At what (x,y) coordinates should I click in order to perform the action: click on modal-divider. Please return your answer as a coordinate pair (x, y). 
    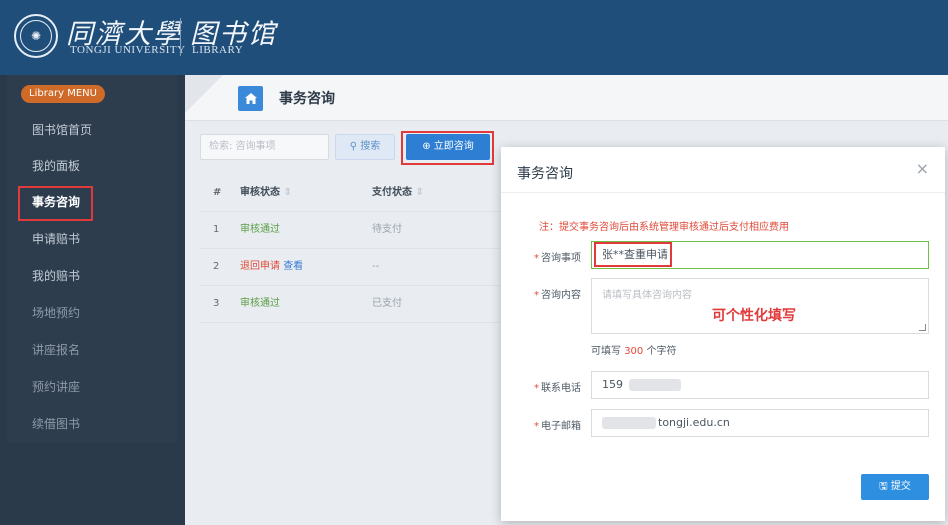
    Looking at the image, I should click on (723, 192).